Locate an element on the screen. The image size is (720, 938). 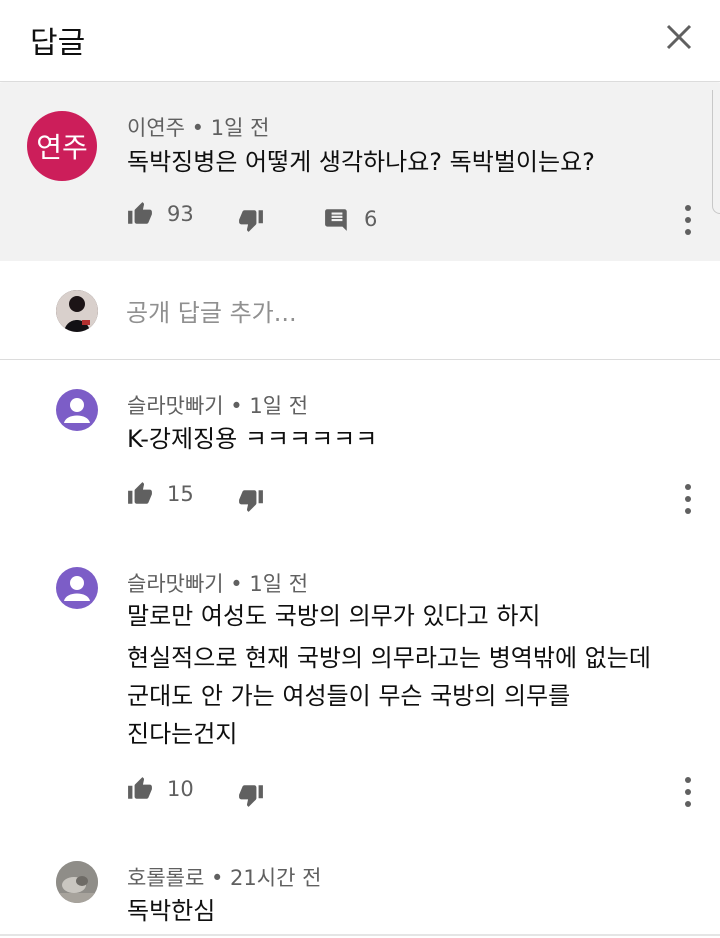
user-avatar is located at coordinates (77, 311).